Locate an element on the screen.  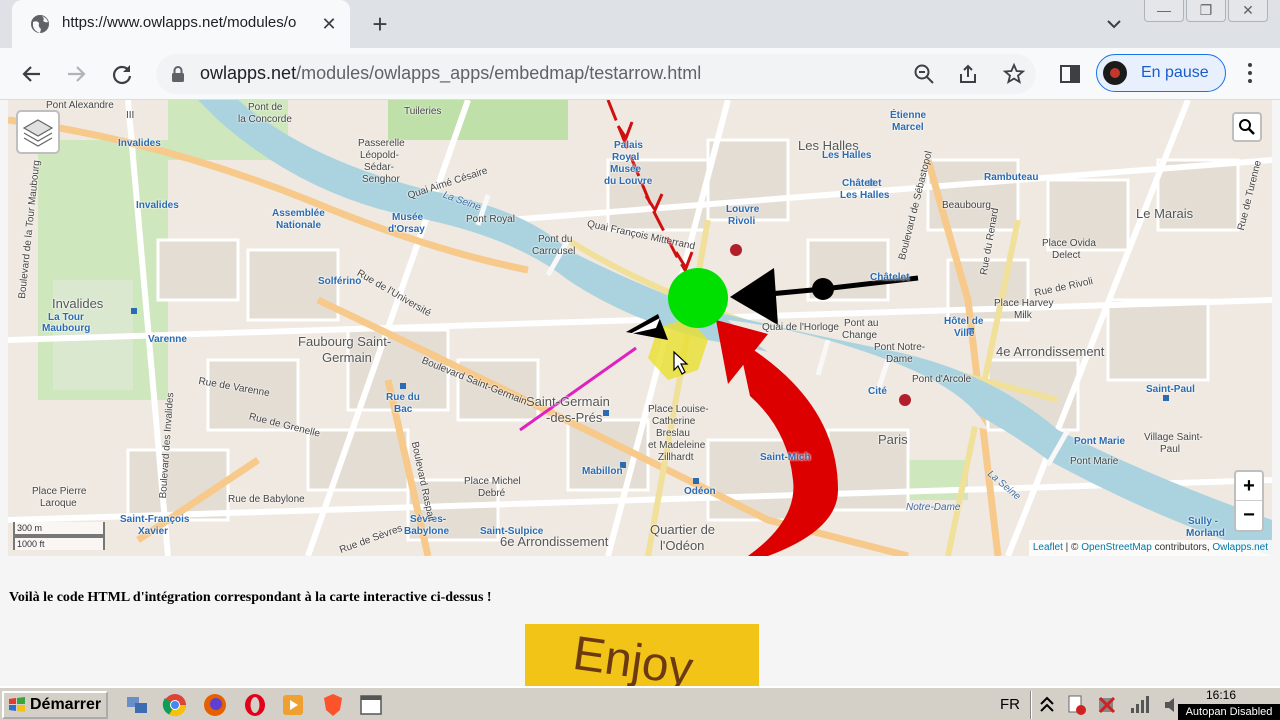
map-label: Paris is located at coordinates (893, 439).